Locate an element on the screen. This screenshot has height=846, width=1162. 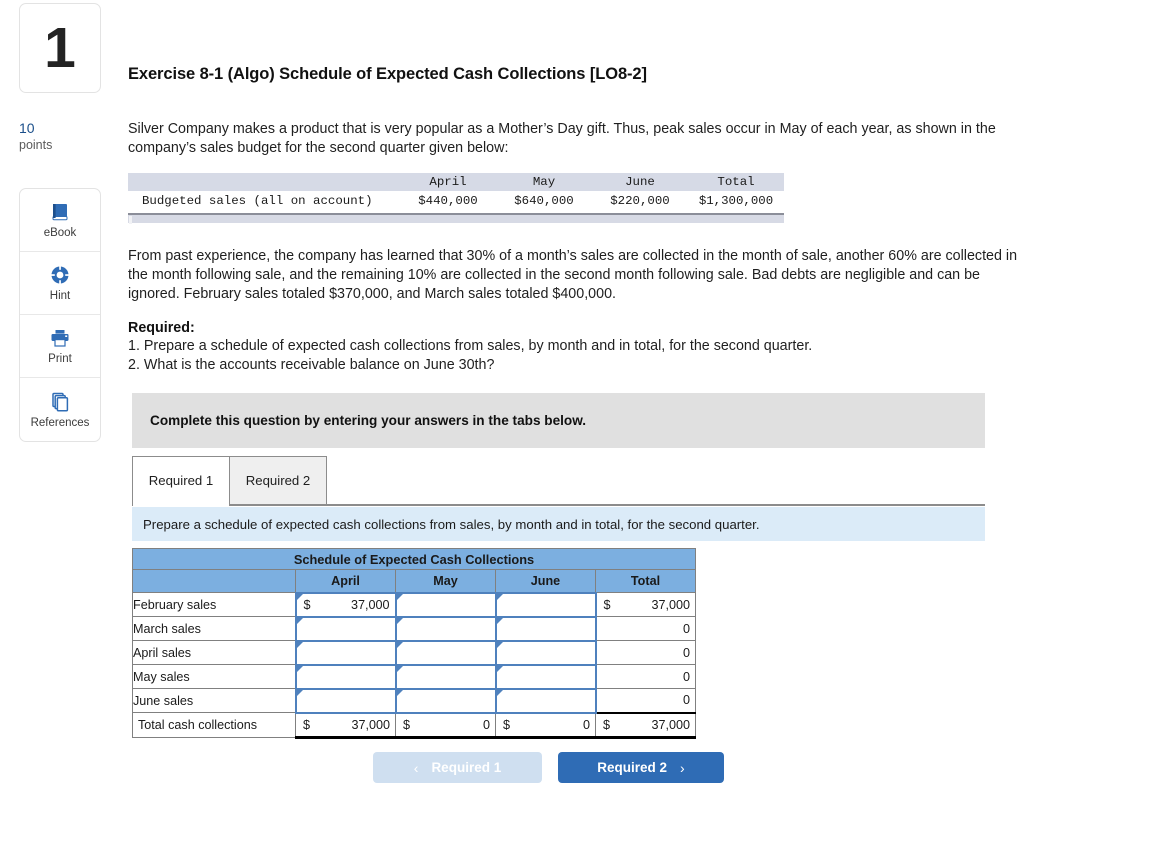
input-april-june is located at coordinates (545, 652).